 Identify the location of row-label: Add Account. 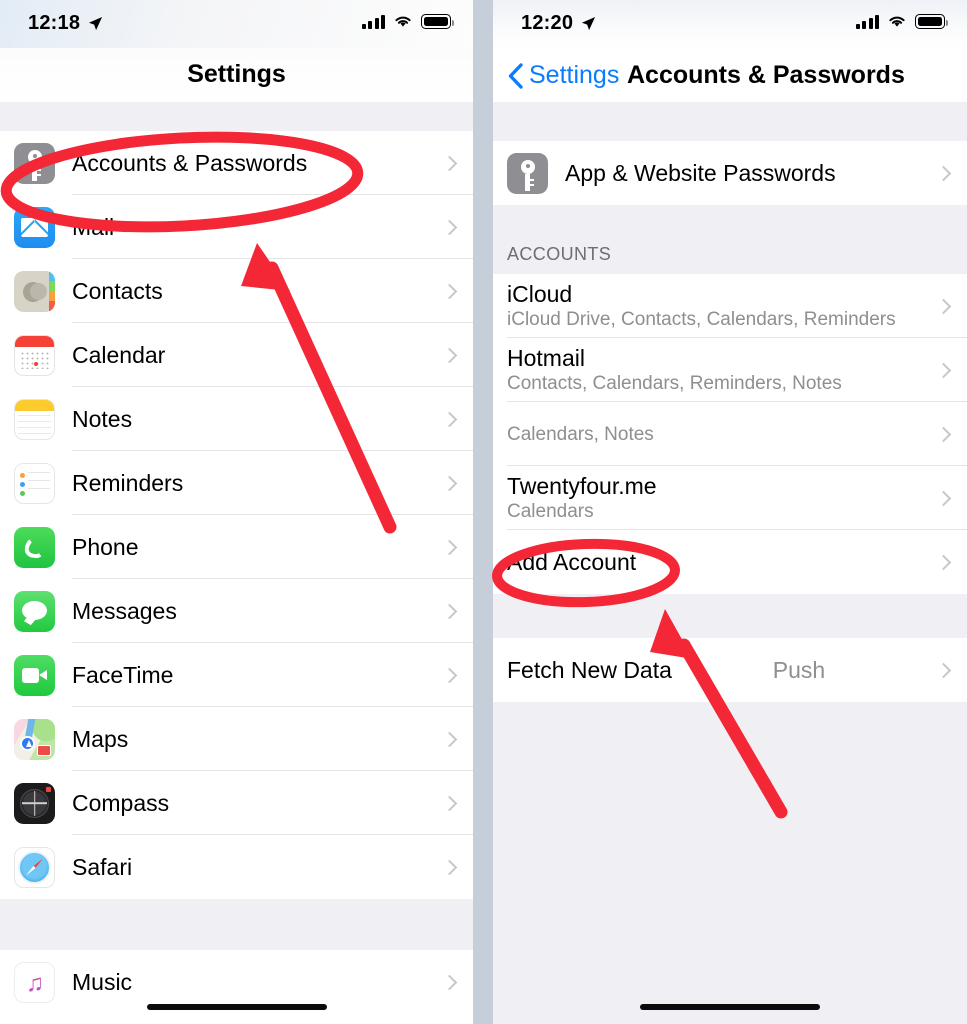
(572, 561).